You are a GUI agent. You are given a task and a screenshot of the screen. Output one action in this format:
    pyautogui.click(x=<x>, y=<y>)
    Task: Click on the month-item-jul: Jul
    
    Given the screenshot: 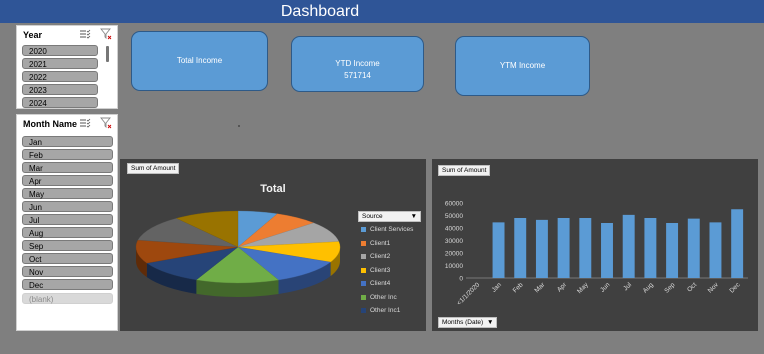 What is the action you would take?
    pyautogui.click(x=67, y=219)
    